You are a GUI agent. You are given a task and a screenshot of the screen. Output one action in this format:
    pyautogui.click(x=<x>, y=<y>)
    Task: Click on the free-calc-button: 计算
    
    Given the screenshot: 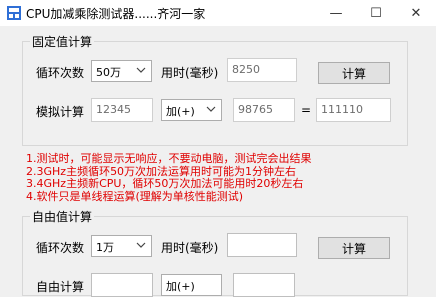 What is the action you would take?
    pyautogui.click(x=354, y=248)
    